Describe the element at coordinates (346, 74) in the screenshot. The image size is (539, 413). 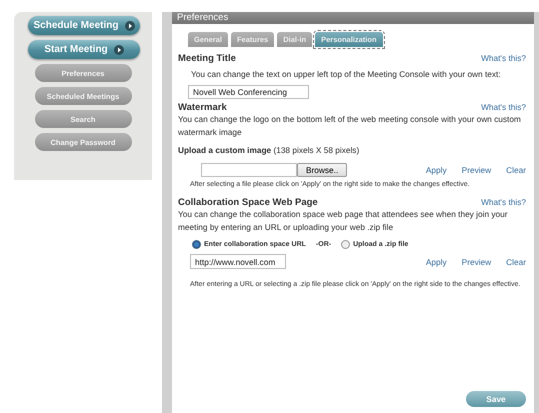
I see `description: You can change the text on upper left top of the Meeting Console with your own text:` at that location.